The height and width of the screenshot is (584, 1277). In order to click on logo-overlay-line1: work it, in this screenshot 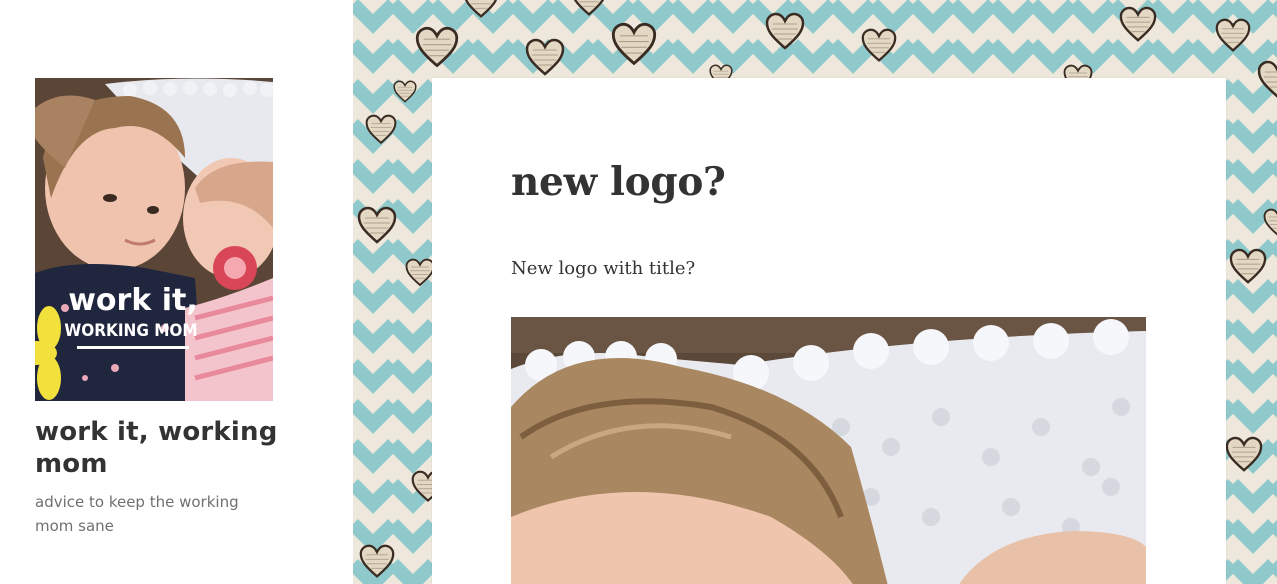, I will do `click(133, 300)`.